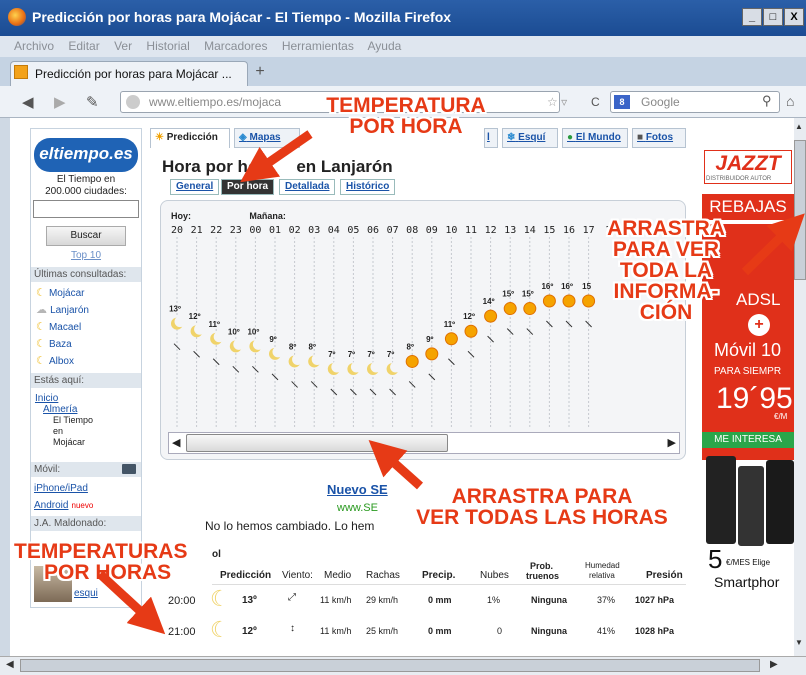 The height and width of the screenshot is (675, 806). What do you see at coordinates (131, 602) in the screenshot?
I see `arrow-to-table` at bounding box center [131, 602].